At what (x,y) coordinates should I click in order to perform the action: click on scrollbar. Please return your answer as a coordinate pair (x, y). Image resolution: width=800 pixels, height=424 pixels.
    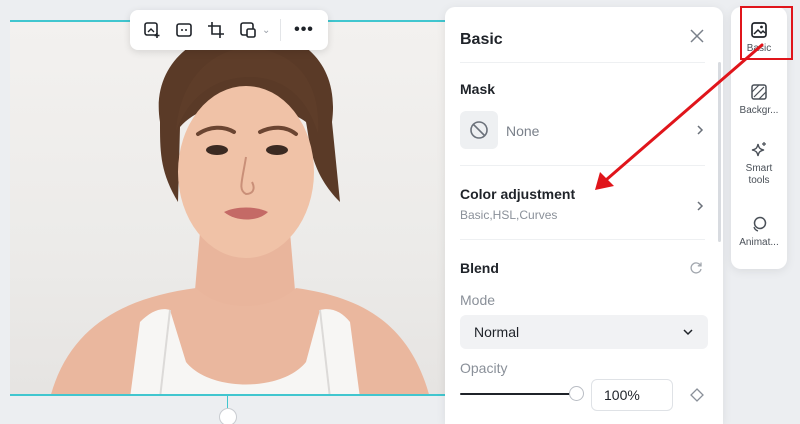
    Looking at the image, I should click on (719, 152).